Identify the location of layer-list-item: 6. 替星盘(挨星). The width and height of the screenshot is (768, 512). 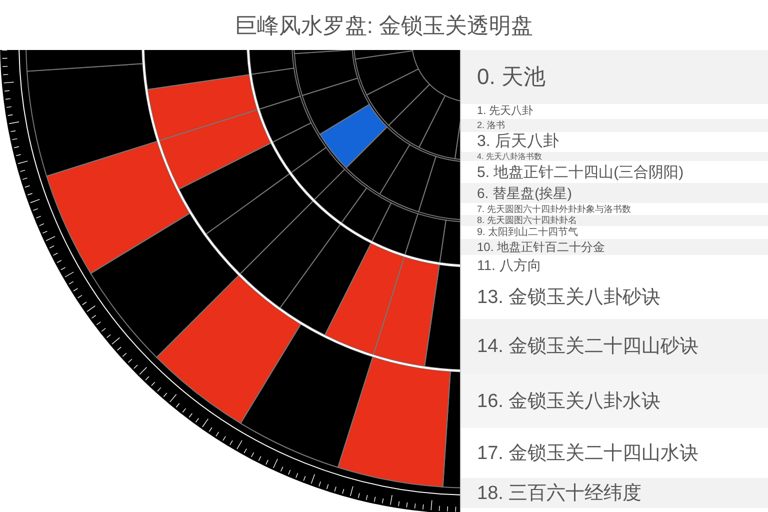
(614, 193).